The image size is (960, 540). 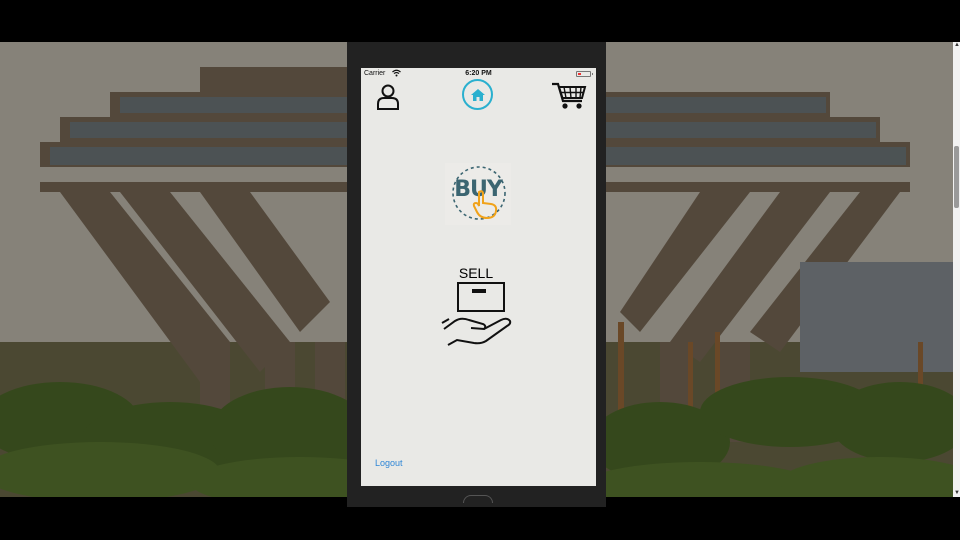 I want to click on logout-link: Logout, so click(x=389, y=463).